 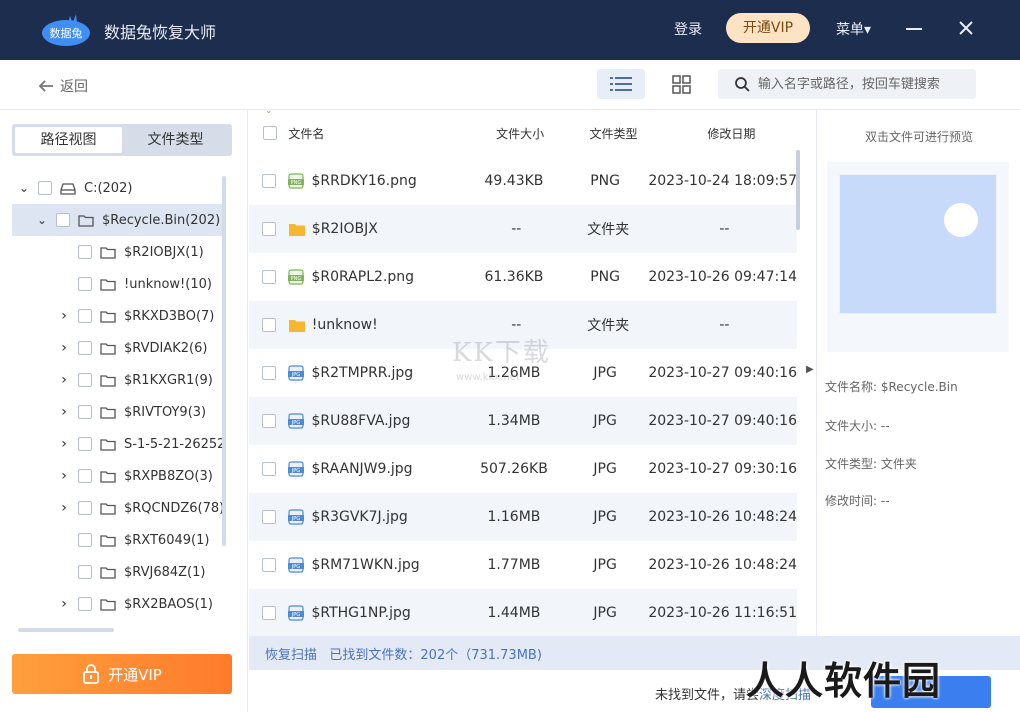 I want to click on tree-item: › $RXPB8ZO(3), so click(x=119, y=476).